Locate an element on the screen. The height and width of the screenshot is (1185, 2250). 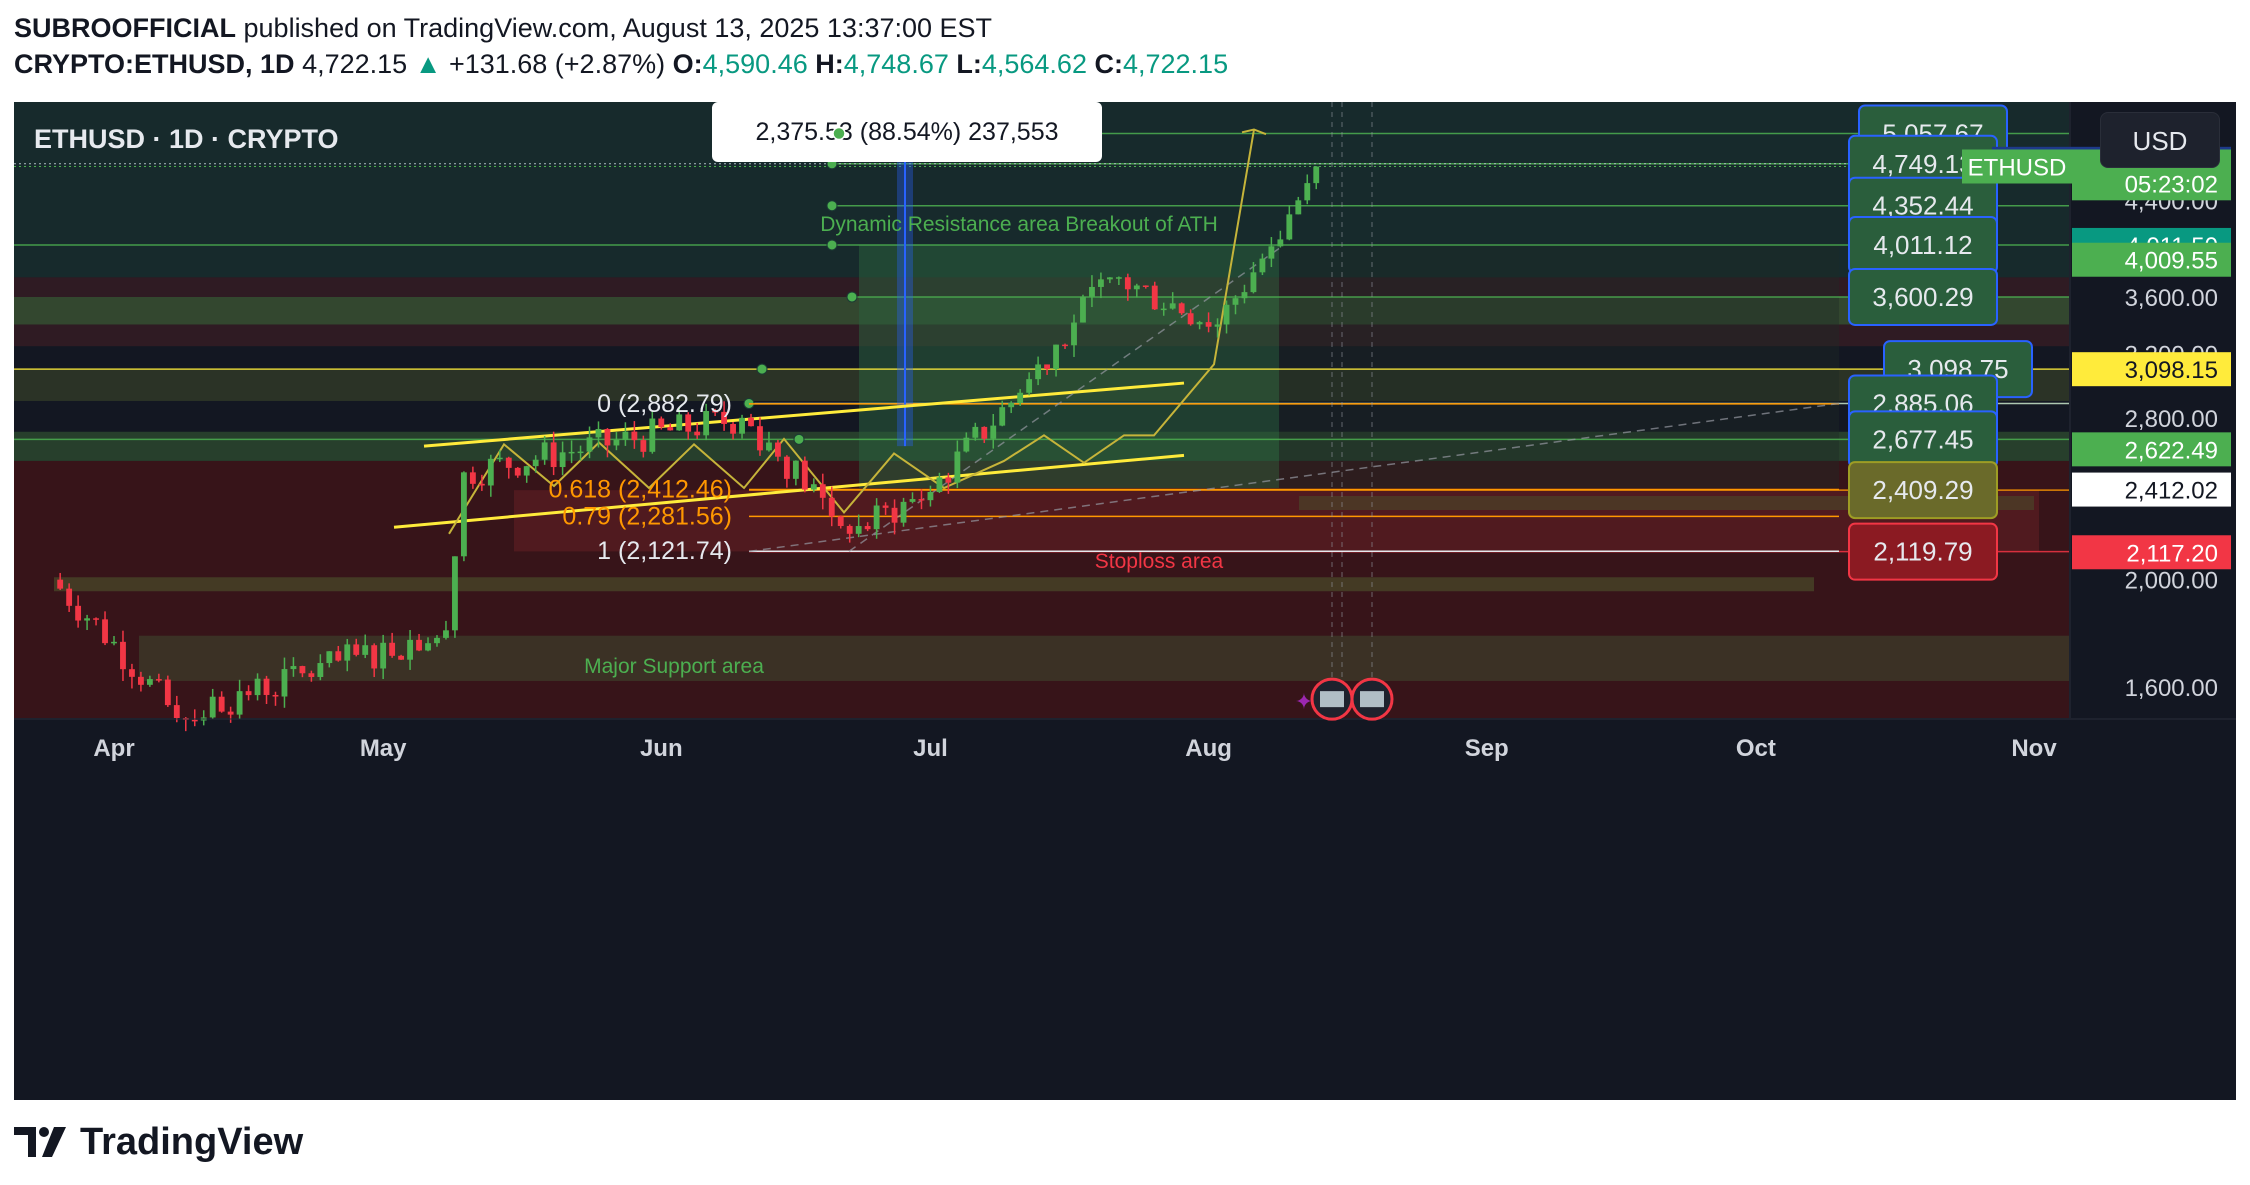
fib-level-label: 0.618 (2,412.46) is located at coordinates (640, 489).